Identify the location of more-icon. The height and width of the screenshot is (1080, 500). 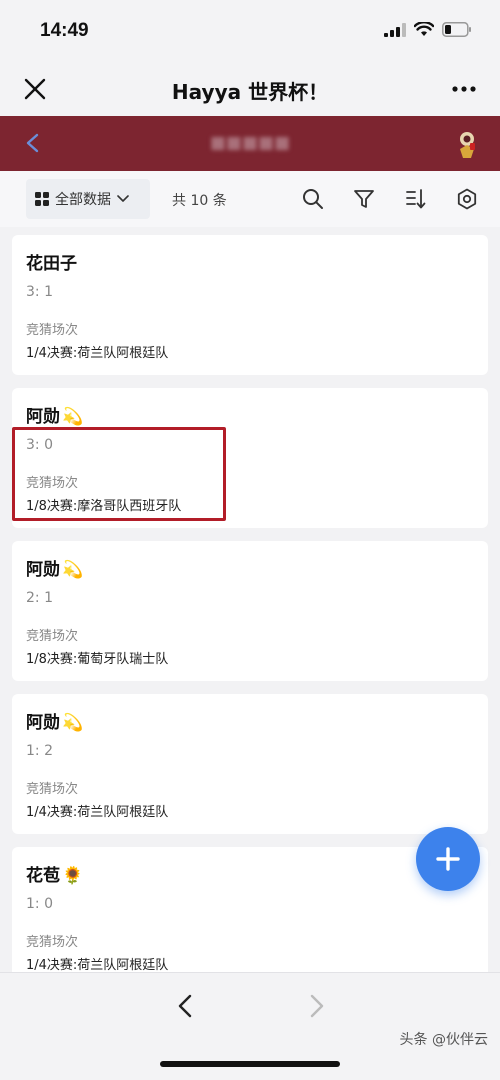
(464, 89).